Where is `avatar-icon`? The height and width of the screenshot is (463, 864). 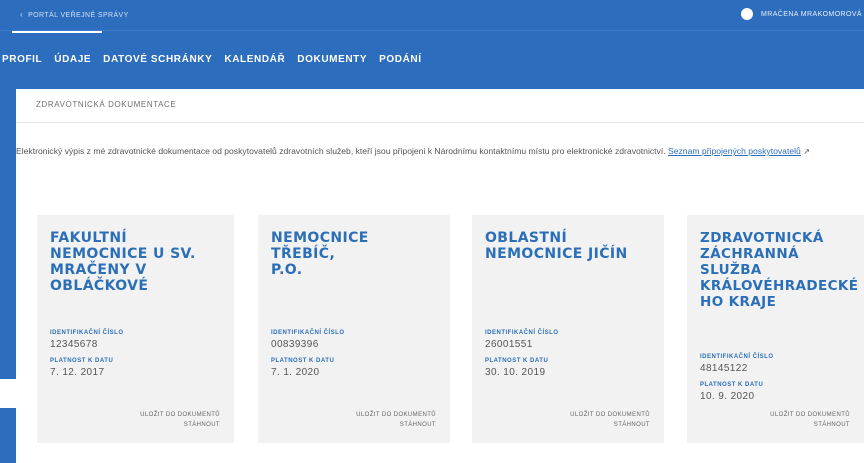
avatar-icon is located at coordinates (747, 14).